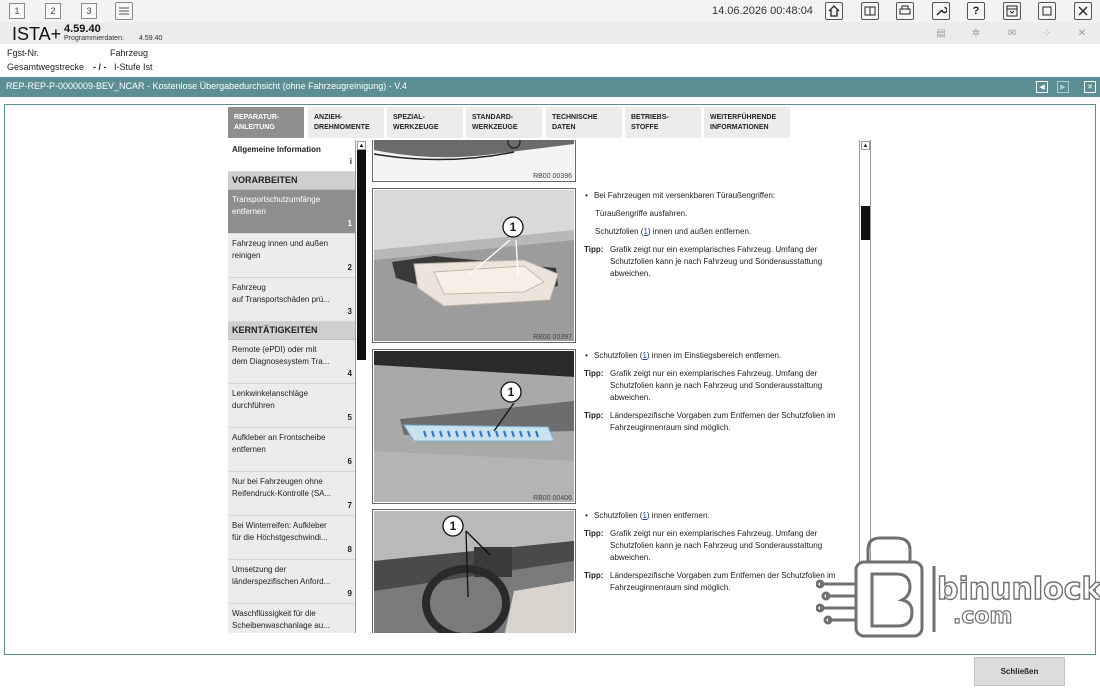 Image resolution: width=1100 pixels, height=688 pixels. I want to click on nav-item-label: Fahrzeug innen und außen, so click(280, 243).